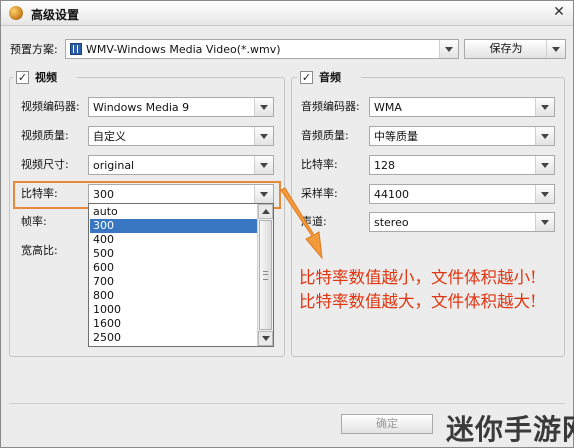 The width and height of the screenshot is (574, 448). I want to click on save-as-button: 保存为, so click(515, 49).